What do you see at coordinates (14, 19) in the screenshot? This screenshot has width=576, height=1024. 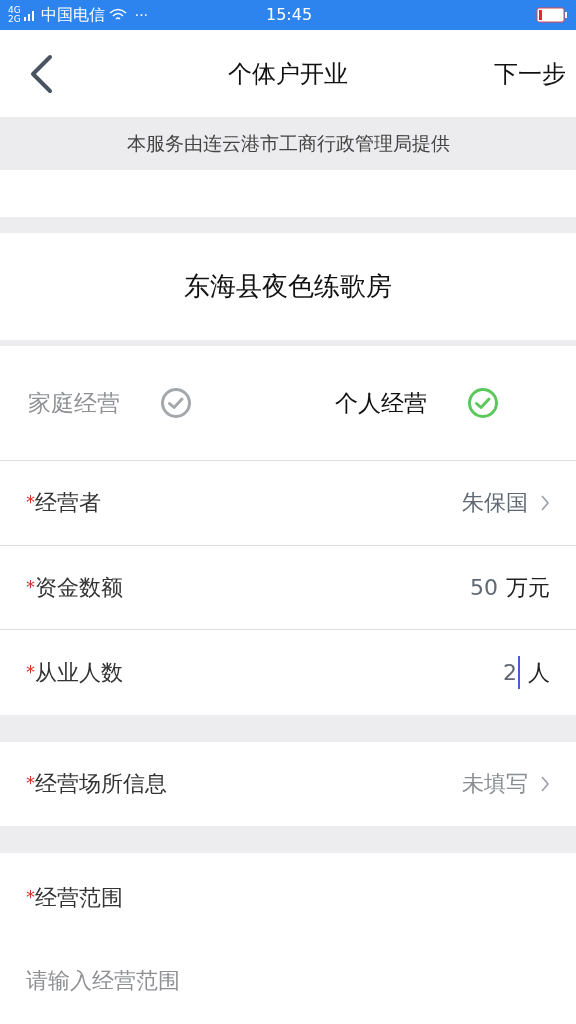 I see `network-label: 2G` at bounding box center [14, 19].